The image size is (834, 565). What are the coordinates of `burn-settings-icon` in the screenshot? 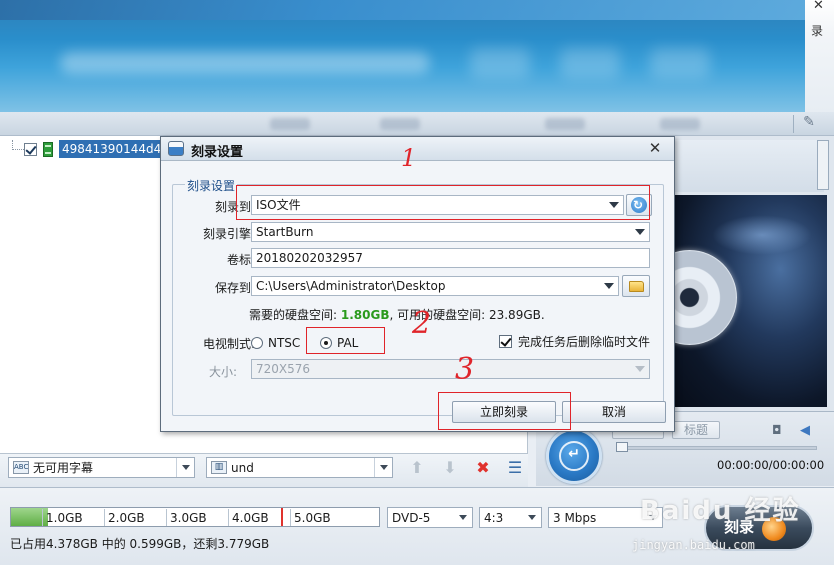 It's located at (176, 148).